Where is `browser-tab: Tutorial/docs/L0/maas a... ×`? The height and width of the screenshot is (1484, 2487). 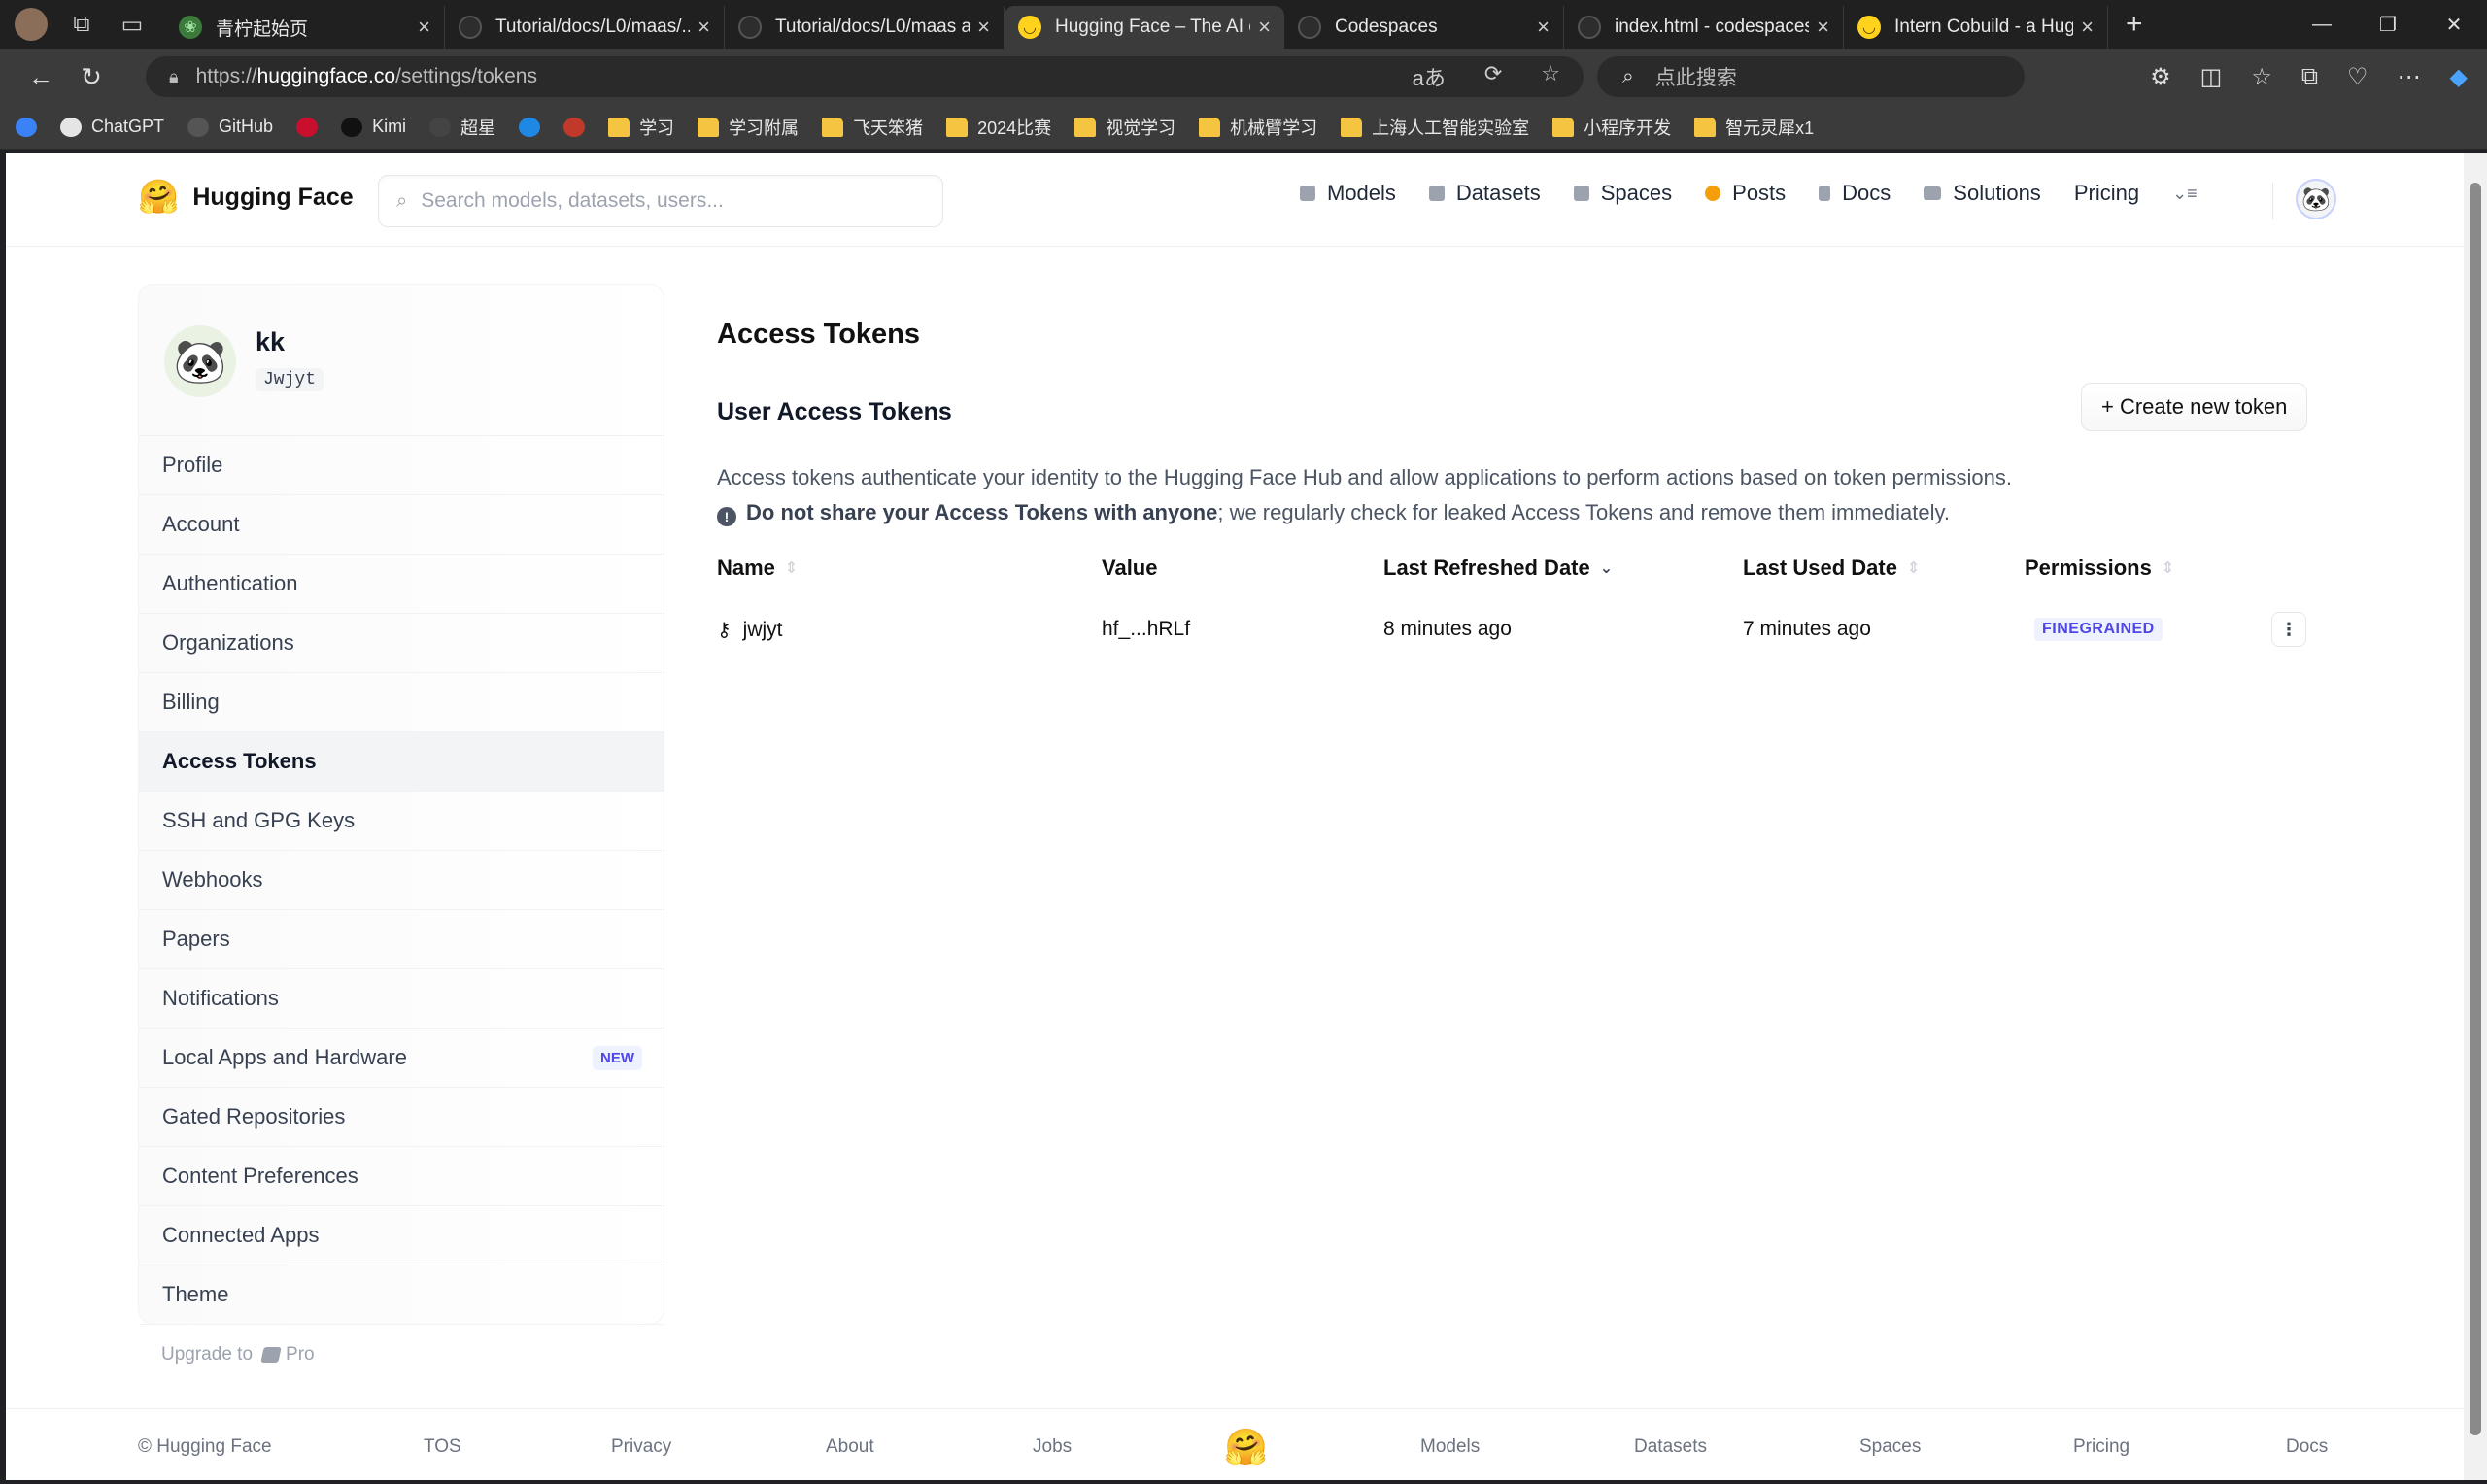 browser-tab: Tutorial/docs/L0/maas a... × is located at coordinates (865, 27).